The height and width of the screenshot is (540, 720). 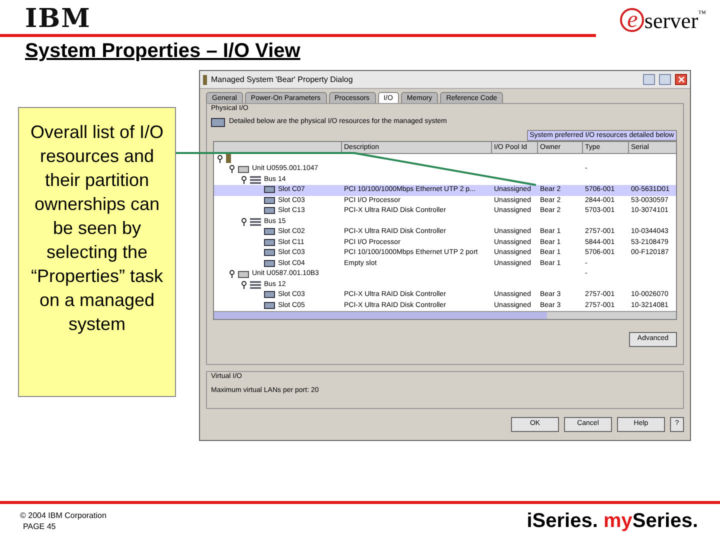 I want to click on close-button, so click(x=681, y=79).